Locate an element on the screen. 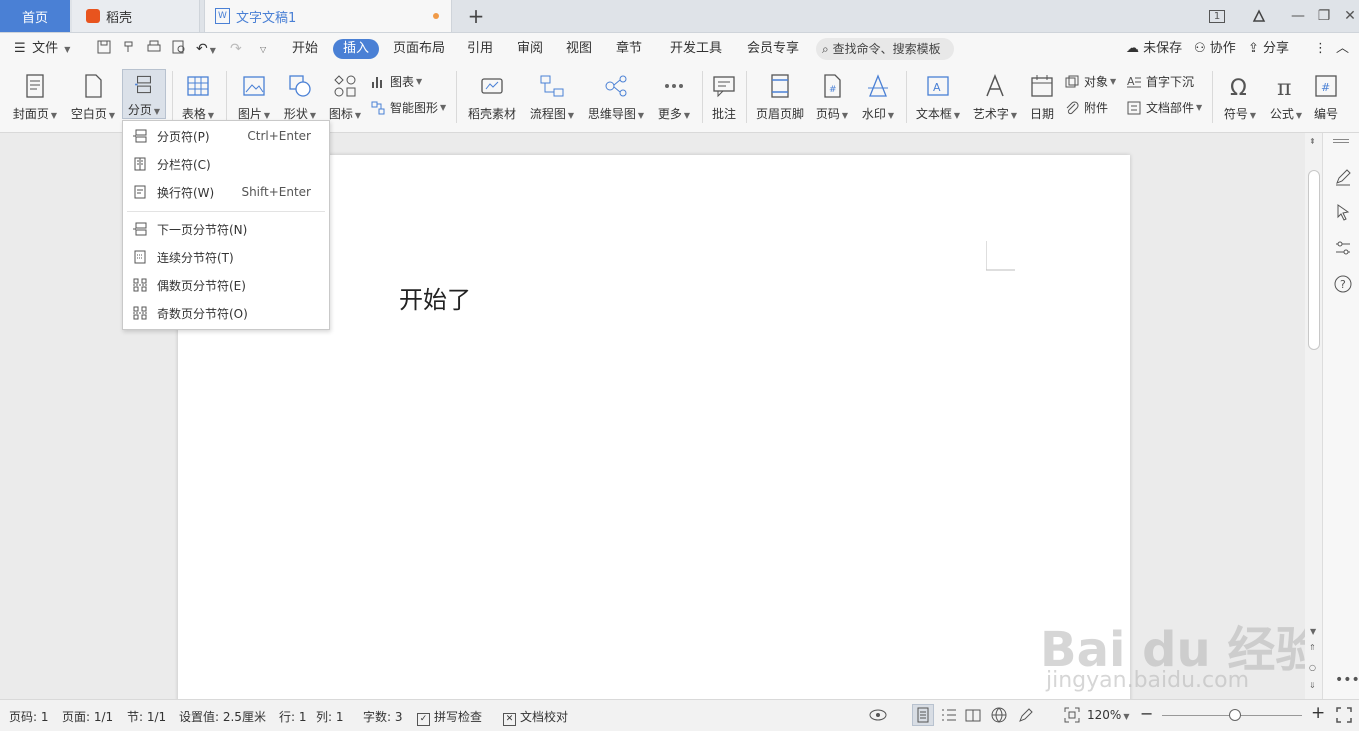 The height and width of the screenshot is (731, 1359). blank-page-icon is located at coordinates (93, 86).